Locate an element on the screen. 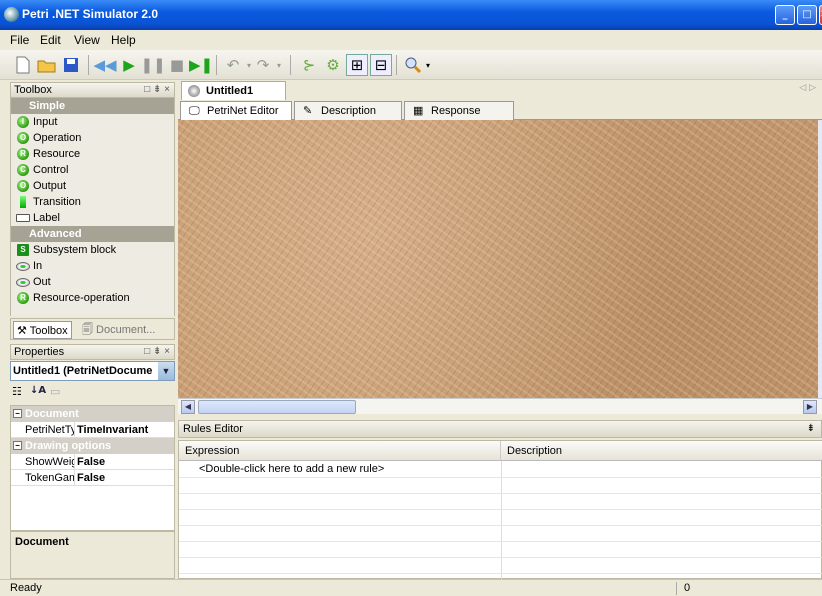  tab-nav-arrows: ◁ ▷ is located at coordinates (807, 88).